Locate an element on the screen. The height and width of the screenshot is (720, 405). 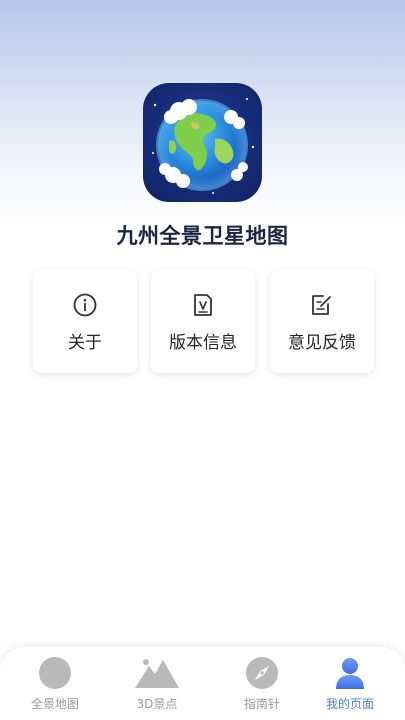
feedback-card: 意见反馈 is located at coordinates (322, 321).